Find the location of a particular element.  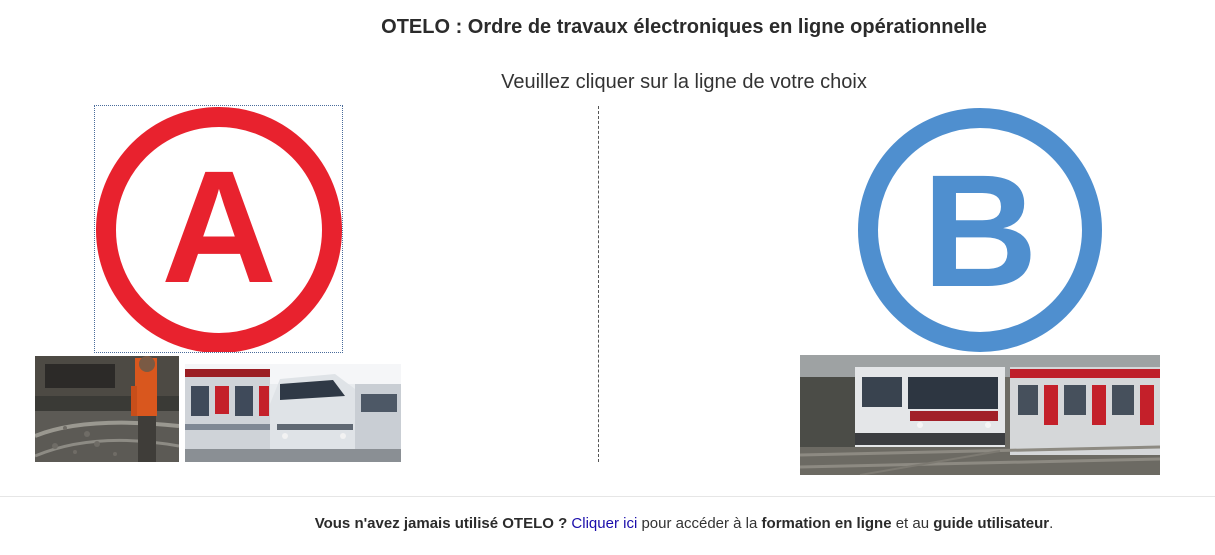

line-a-logo-icon: A is located at coordinates (219, 229).